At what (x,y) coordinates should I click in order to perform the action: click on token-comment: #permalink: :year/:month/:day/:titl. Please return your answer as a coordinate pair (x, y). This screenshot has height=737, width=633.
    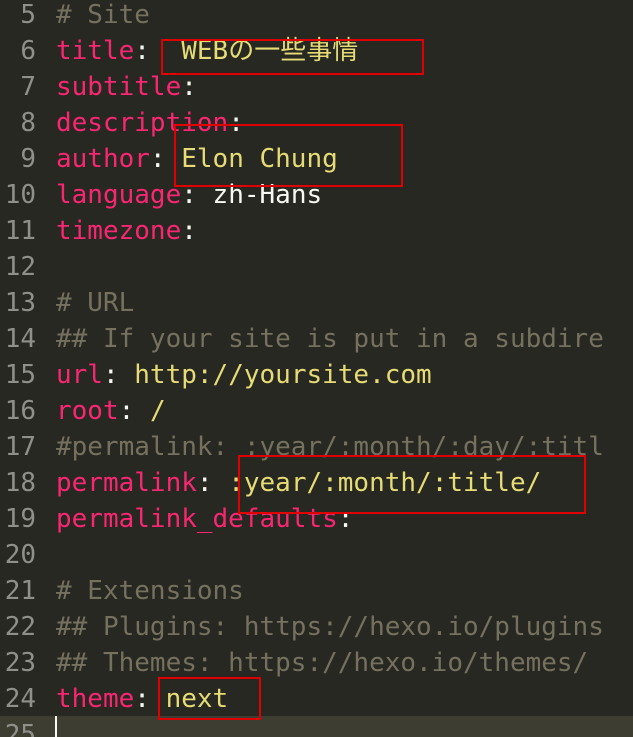
    Looking at the image, I should click on (330, 447).